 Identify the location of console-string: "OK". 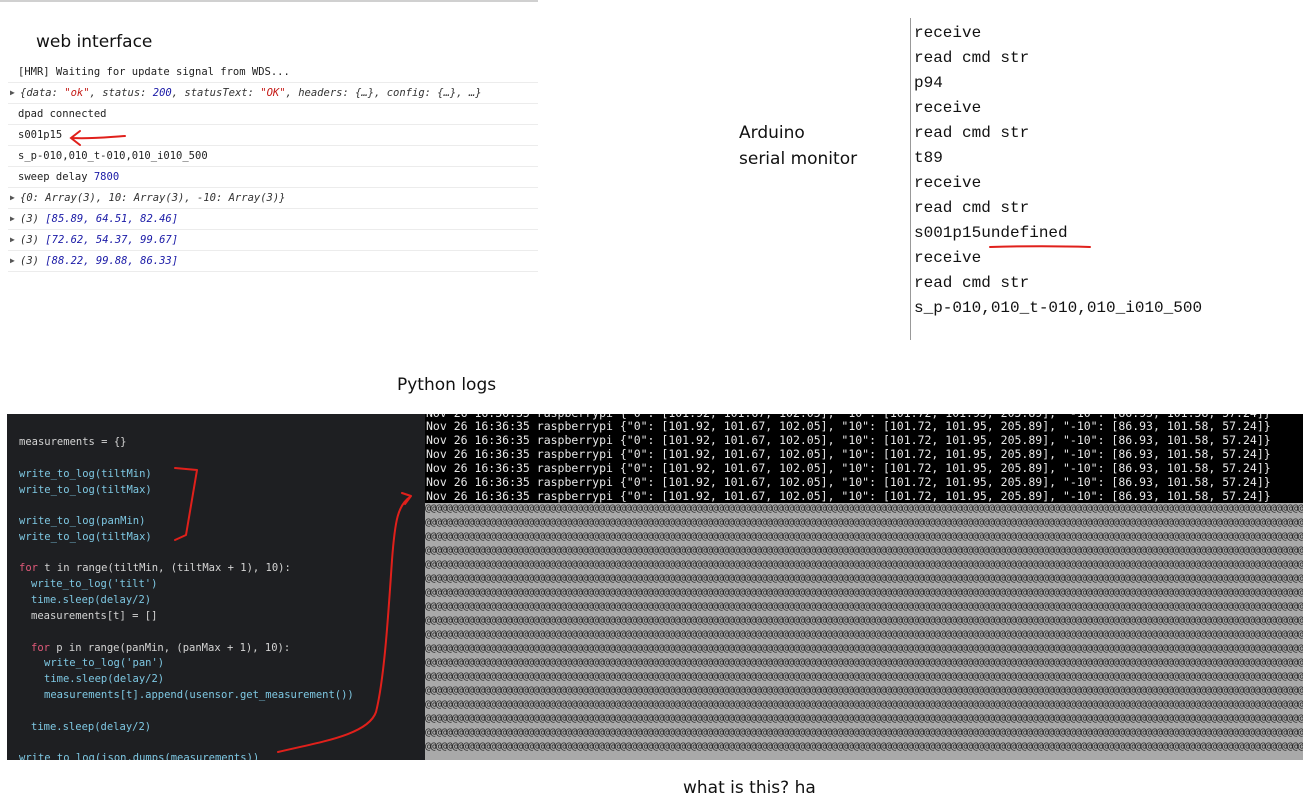
(273, 93).